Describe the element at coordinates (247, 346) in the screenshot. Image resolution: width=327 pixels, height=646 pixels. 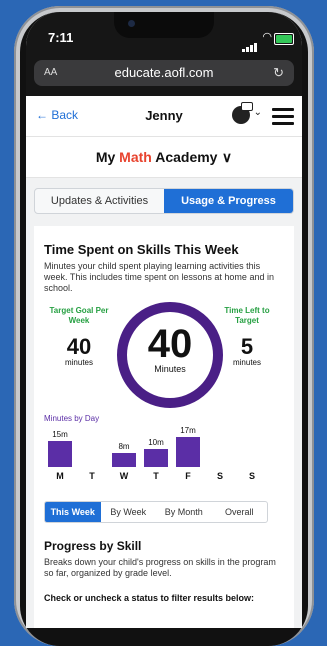
I see `time-left-value: 5` at that location.